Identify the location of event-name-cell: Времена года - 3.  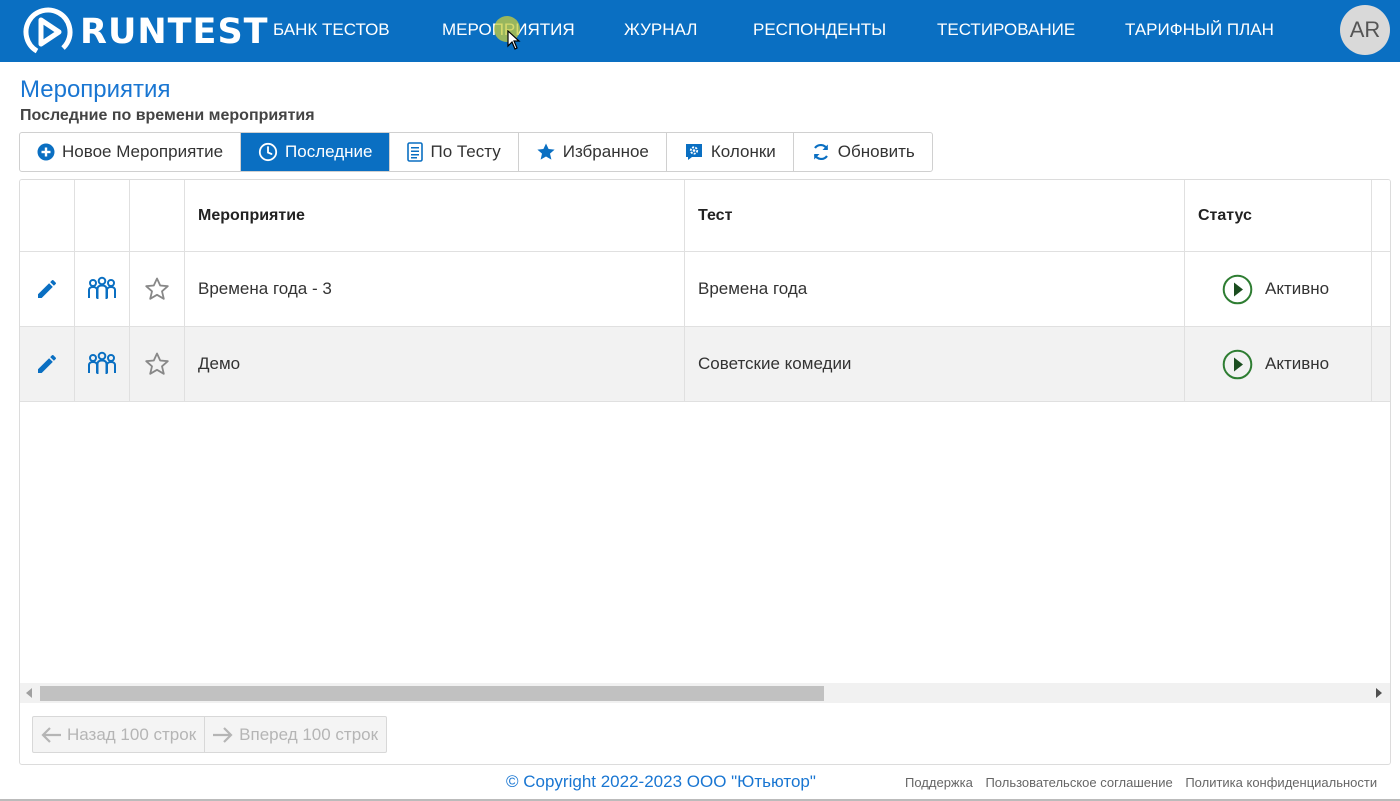
(435, 289).